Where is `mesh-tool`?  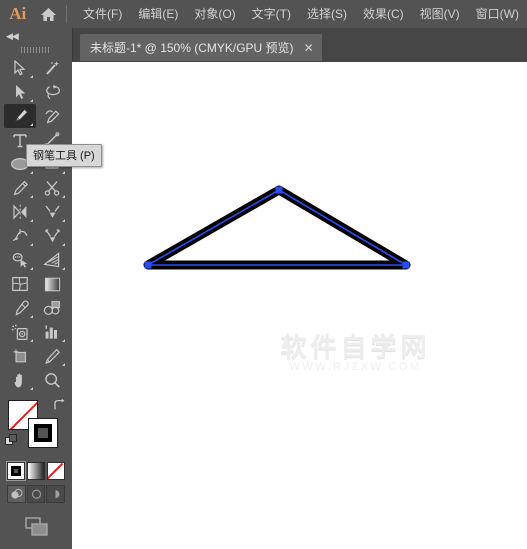
mesh-tool is located at coordinates (20, 284).